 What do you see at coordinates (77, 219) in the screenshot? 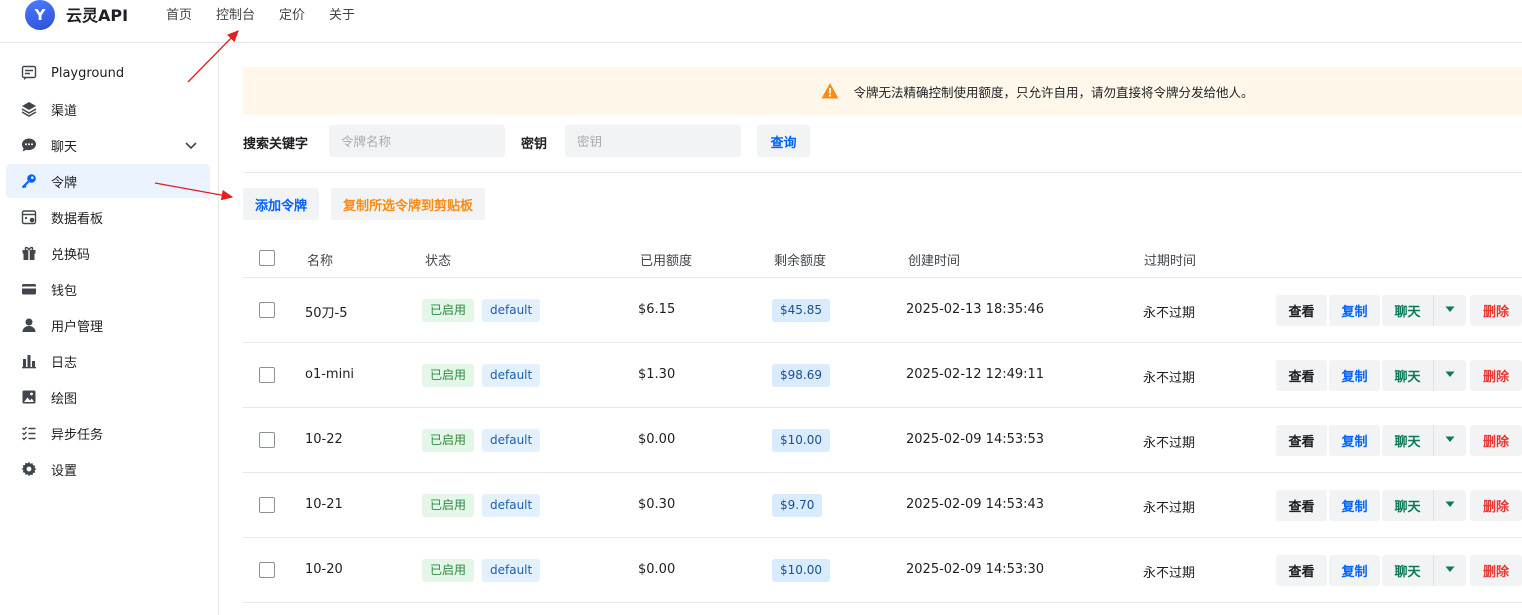
I see `sidebar-item-label: 数据看板` at bounding box center [77, 219].